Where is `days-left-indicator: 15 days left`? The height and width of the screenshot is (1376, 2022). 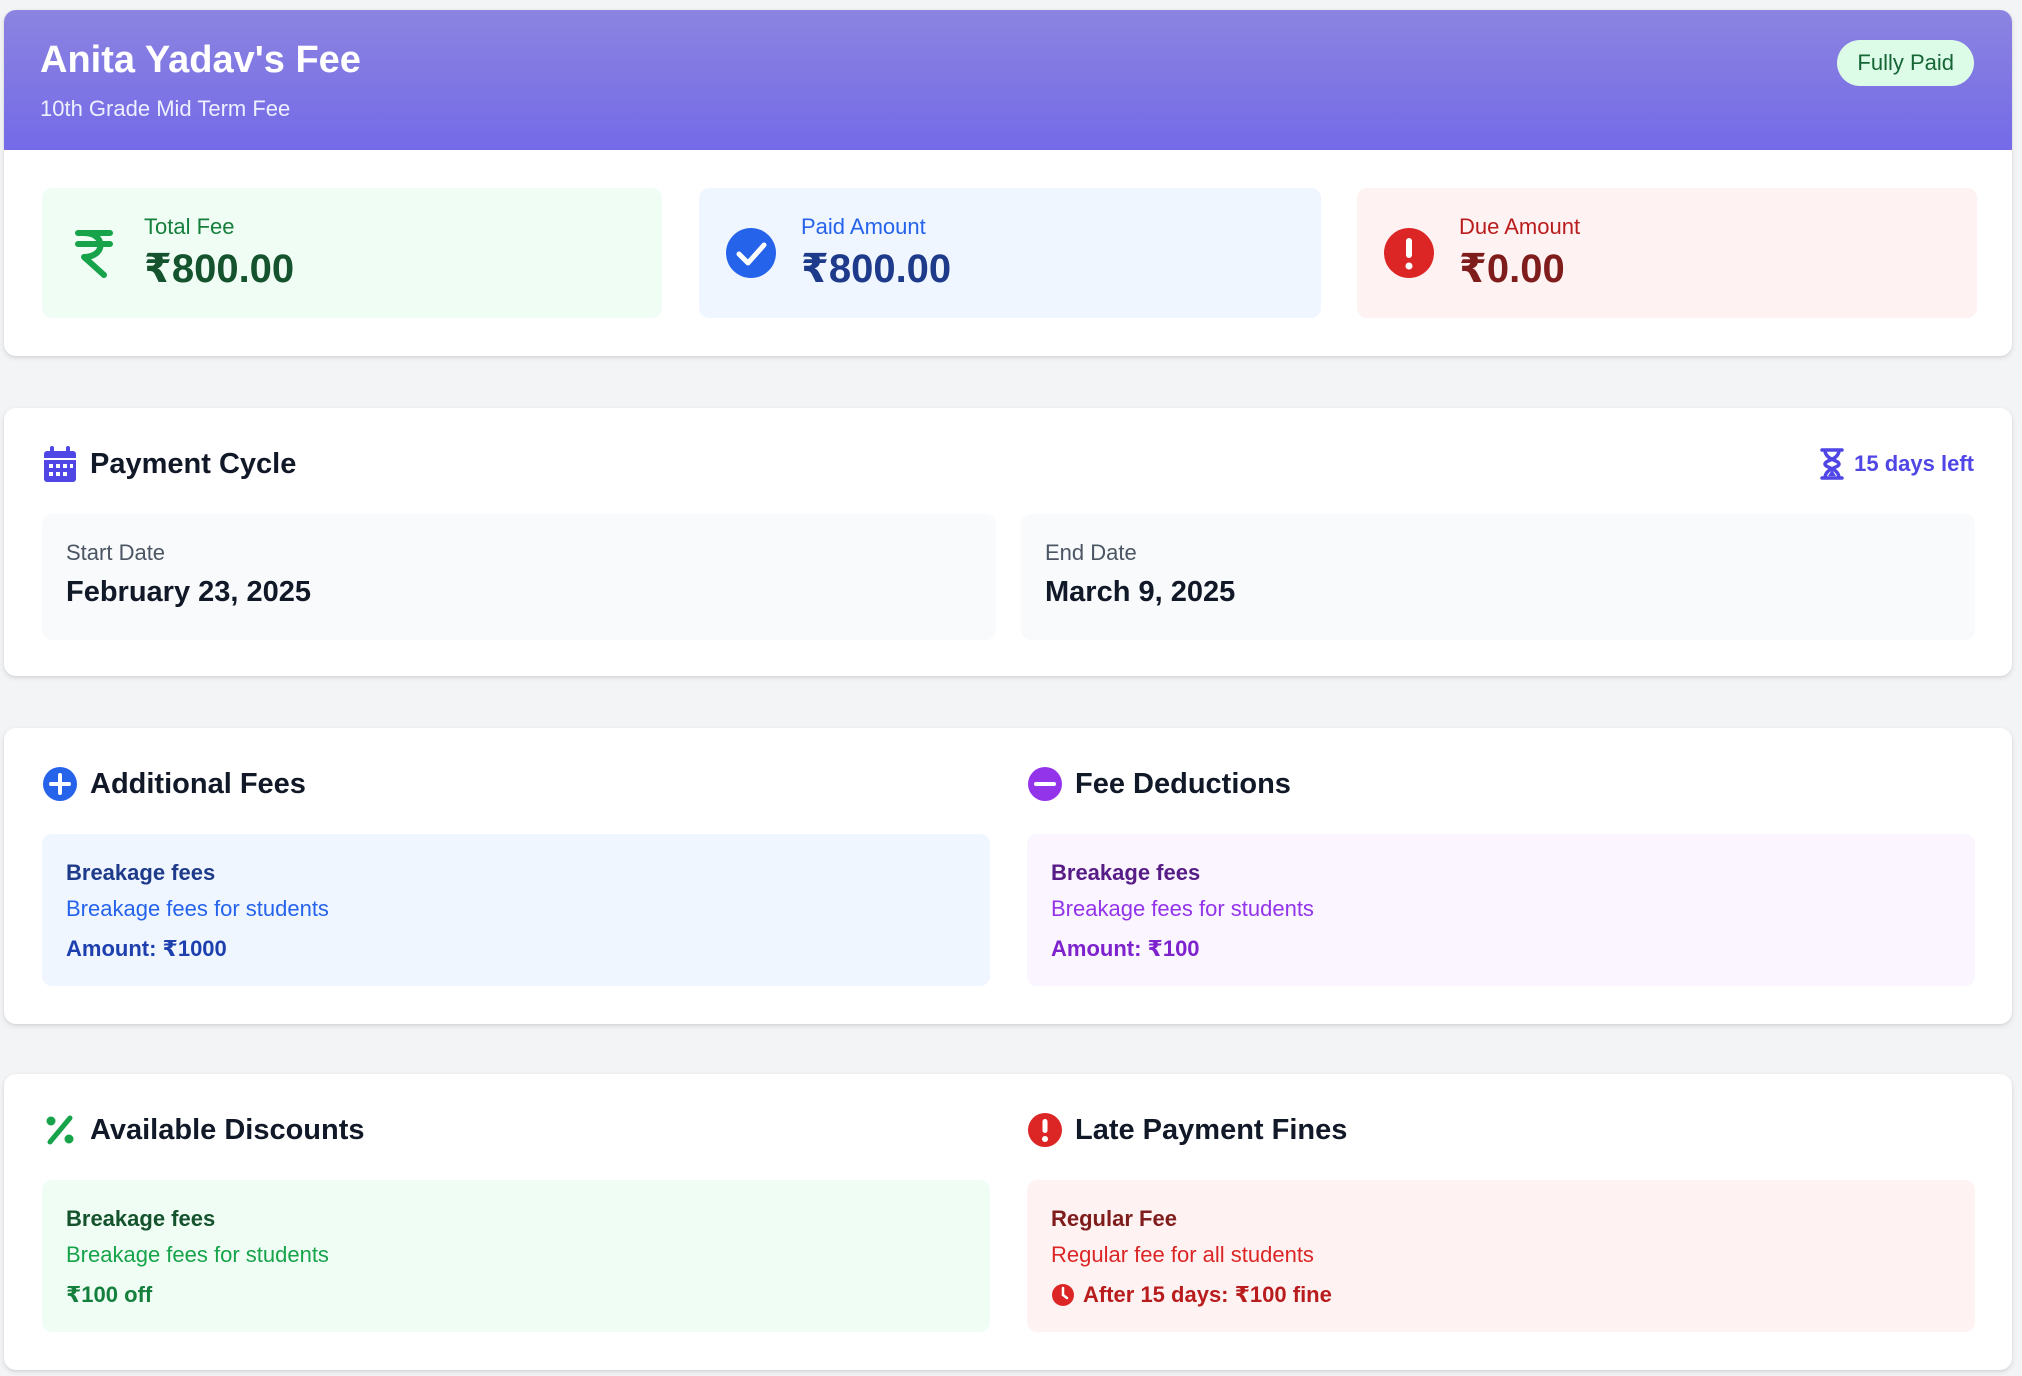 days-left-indicator: 15 days left is located at coordinates (1897, 464).